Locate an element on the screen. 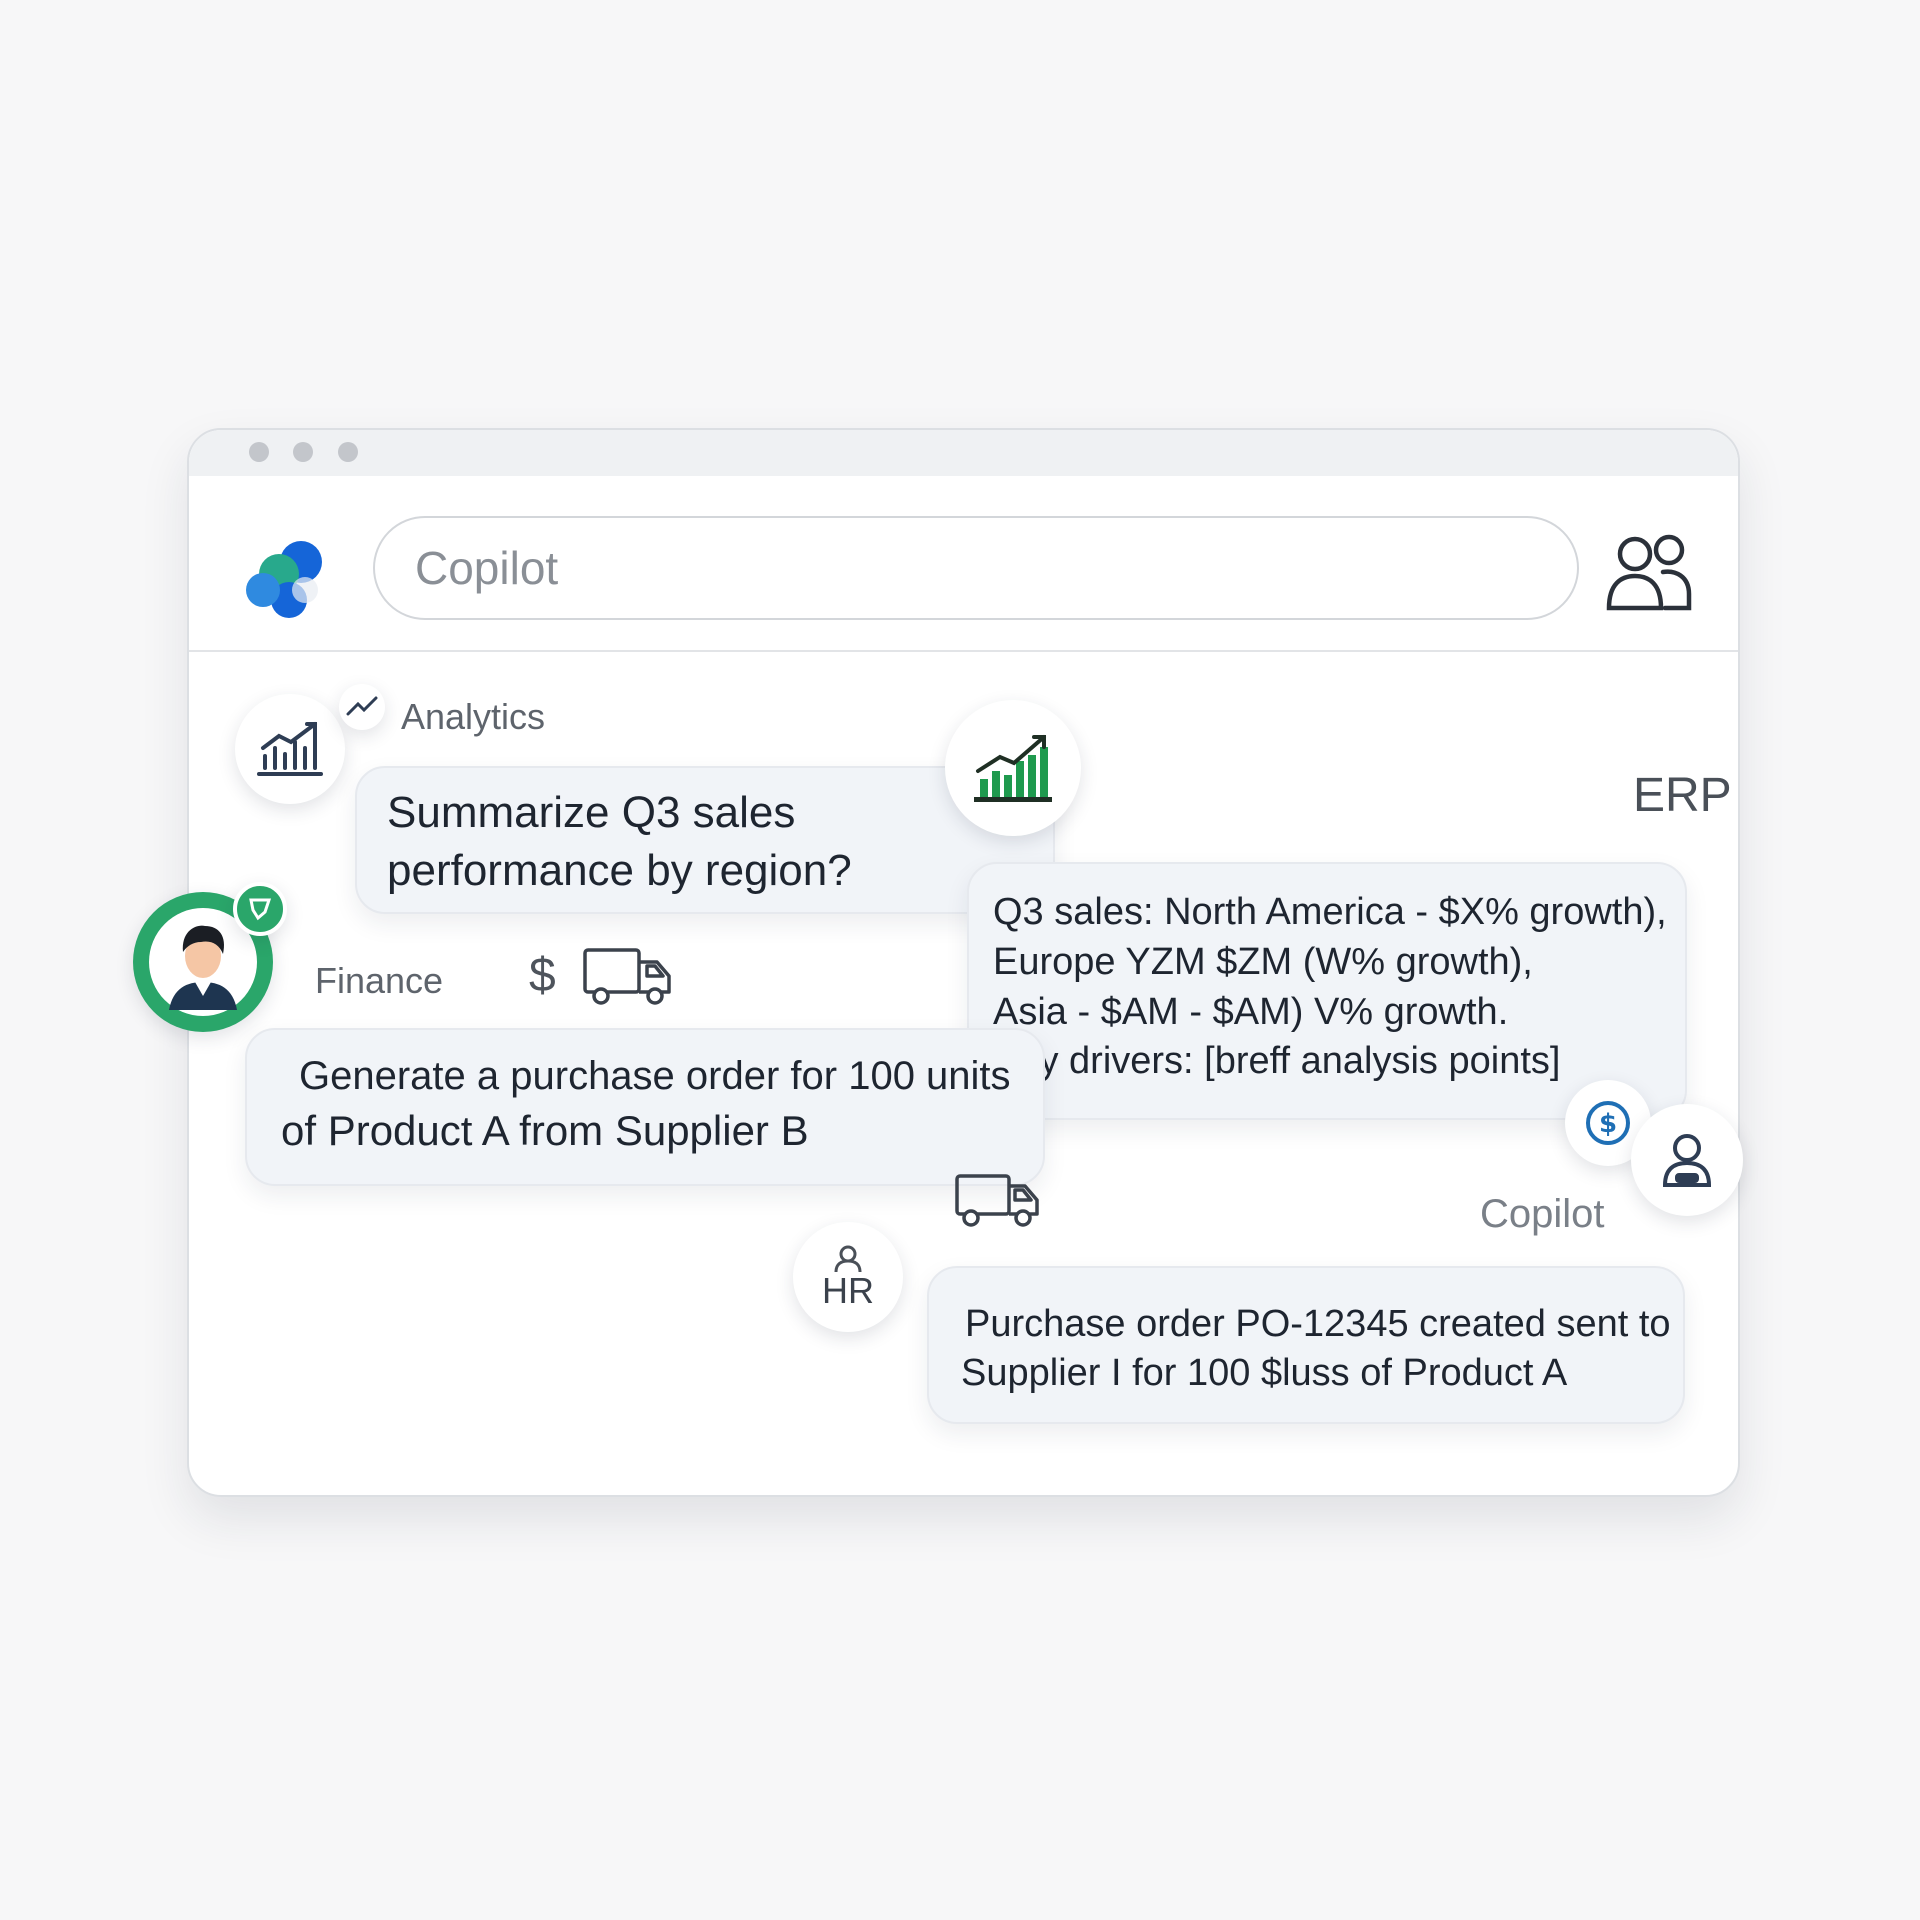  message-line: Supplier I for 100 $luss of Product A is located at coordinates (1264, 1373).